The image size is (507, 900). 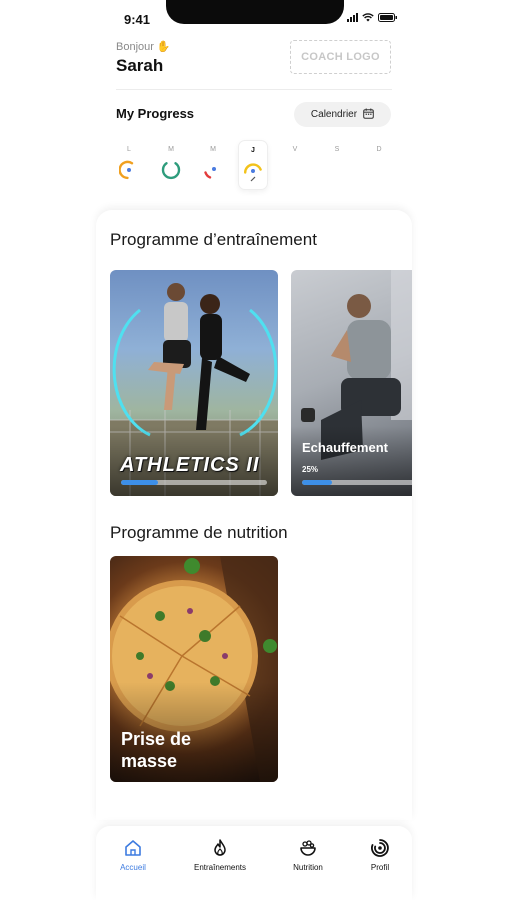 What do you see at coordinates (155, 113) in the screenshot?
I see `progress-title: My Progress` at bounding box center [155, 113].